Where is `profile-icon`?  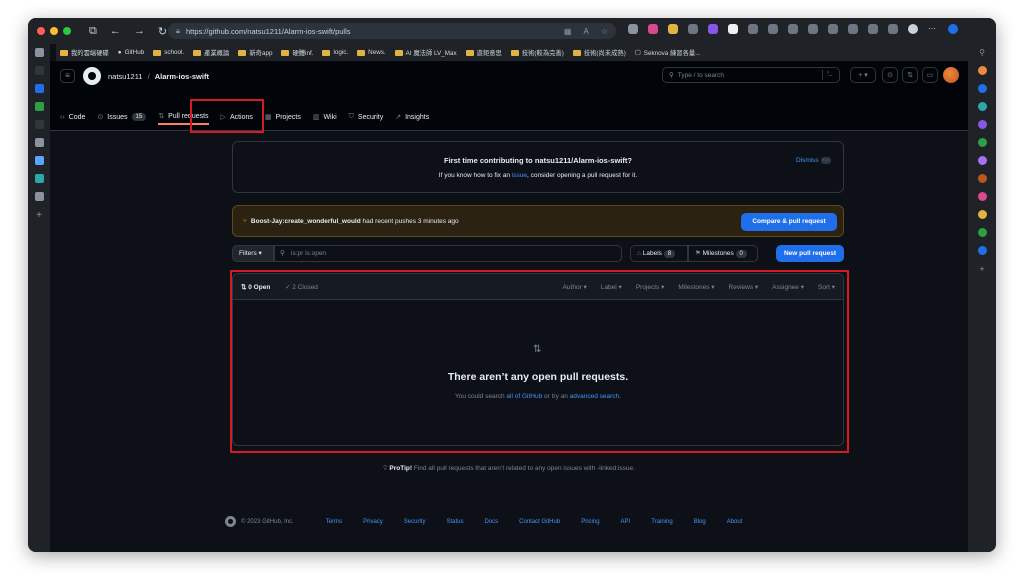
profile-icon is located at coordinates (913, 29).